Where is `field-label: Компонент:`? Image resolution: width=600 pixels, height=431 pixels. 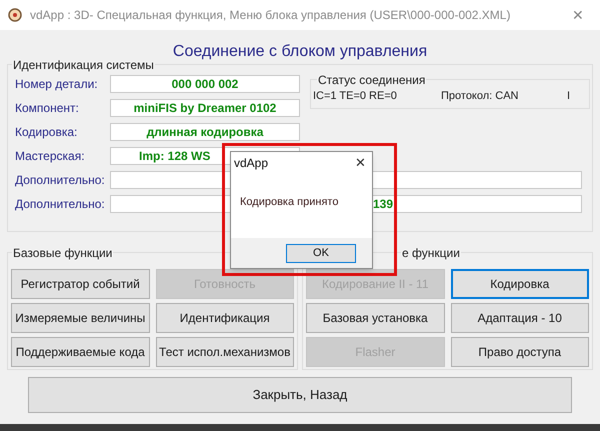 field-label: Компонент: is located at coordinates (47, 108).